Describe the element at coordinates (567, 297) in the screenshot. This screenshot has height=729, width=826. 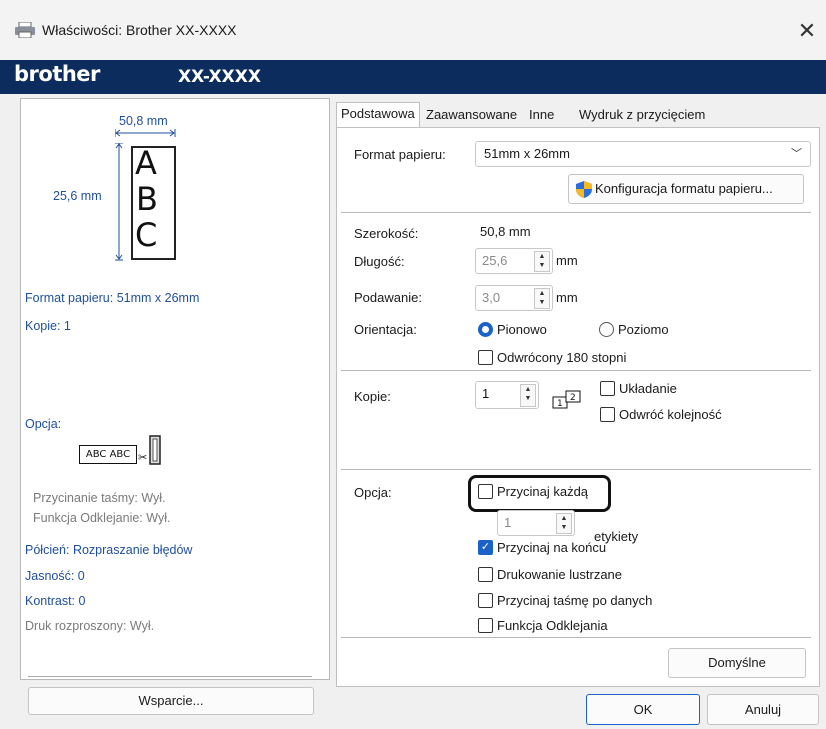
I see `feed-unit: mm` at that location.